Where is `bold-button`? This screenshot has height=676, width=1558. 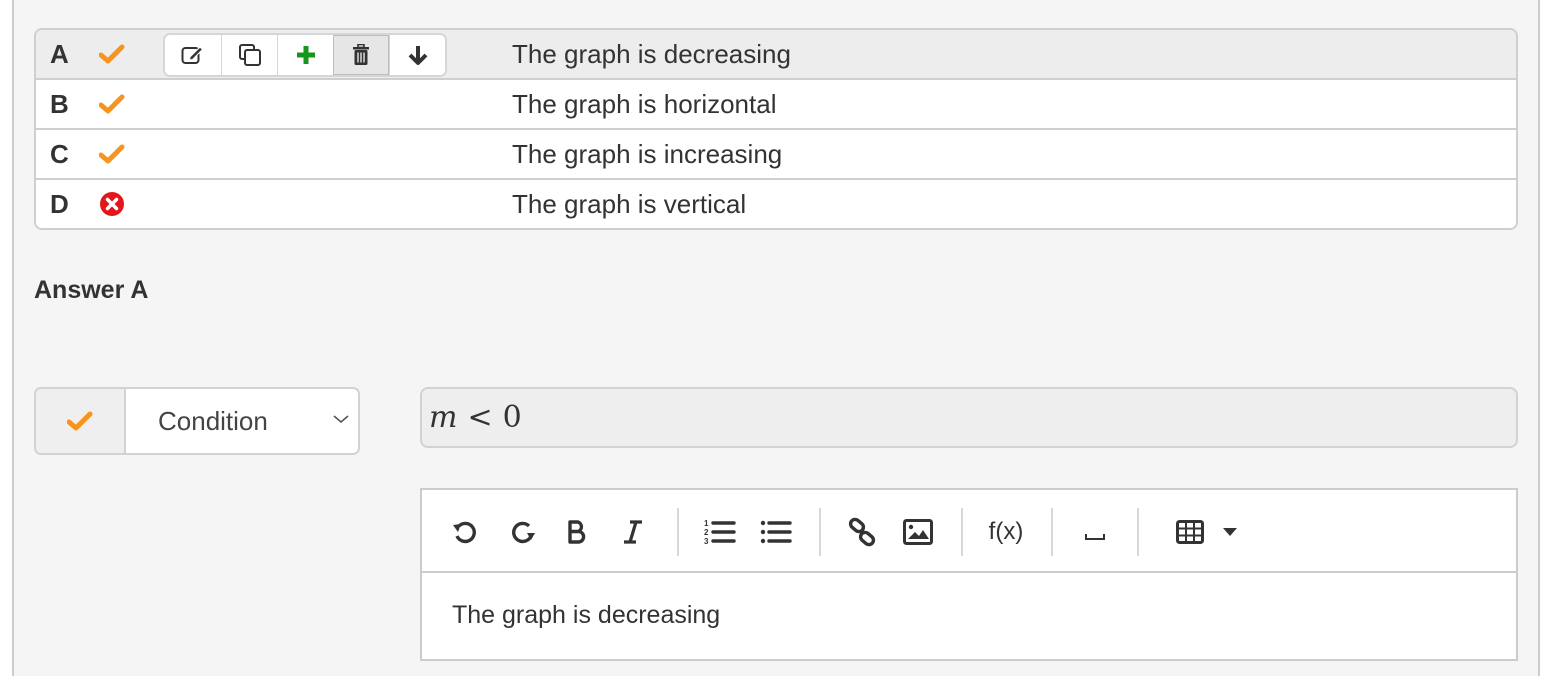
bold-button is located at coordinates (577, 532).